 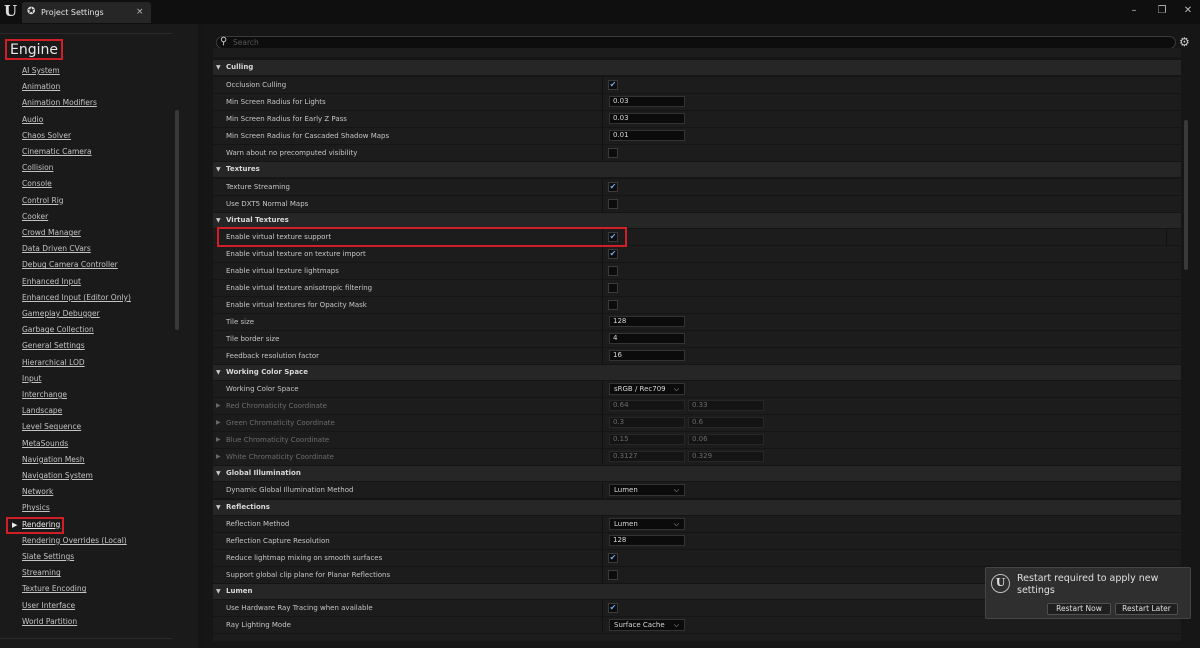 What do you see at coordinates (647, 101) in the screenshot?
I see `min-radius-lights-field: 0.03` at bounding box center [647, 101].